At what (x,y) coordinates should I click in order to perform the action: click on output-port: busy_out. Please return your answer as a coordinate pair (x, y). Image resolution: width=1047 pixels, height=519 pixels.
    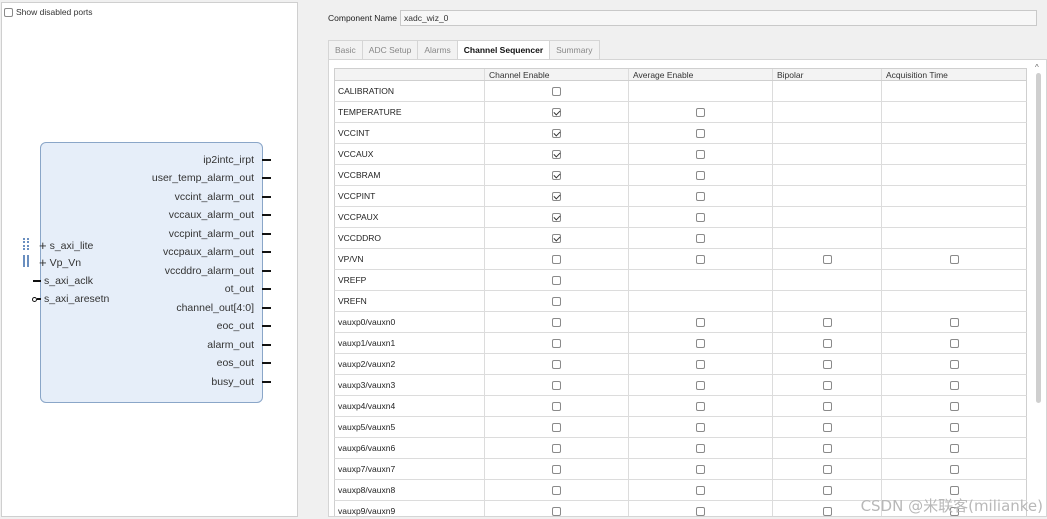
    Looking at the image, I should click on (241, 382).